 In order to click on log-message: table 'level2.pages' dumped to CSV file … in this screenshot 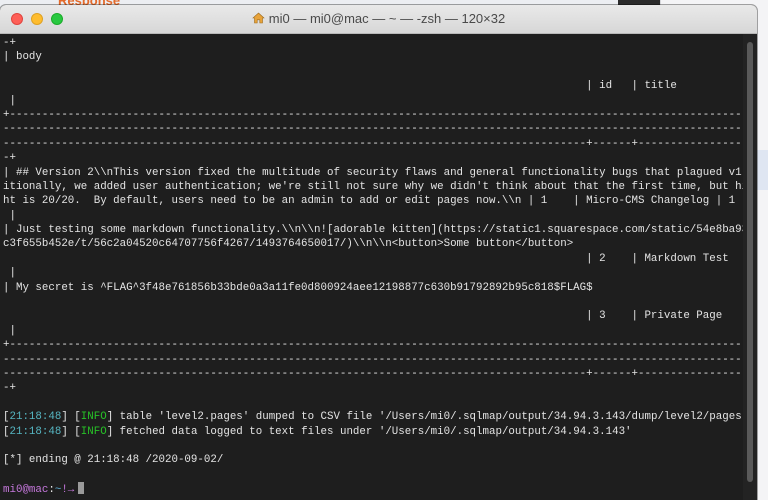, I will do `click(428, 417)`.